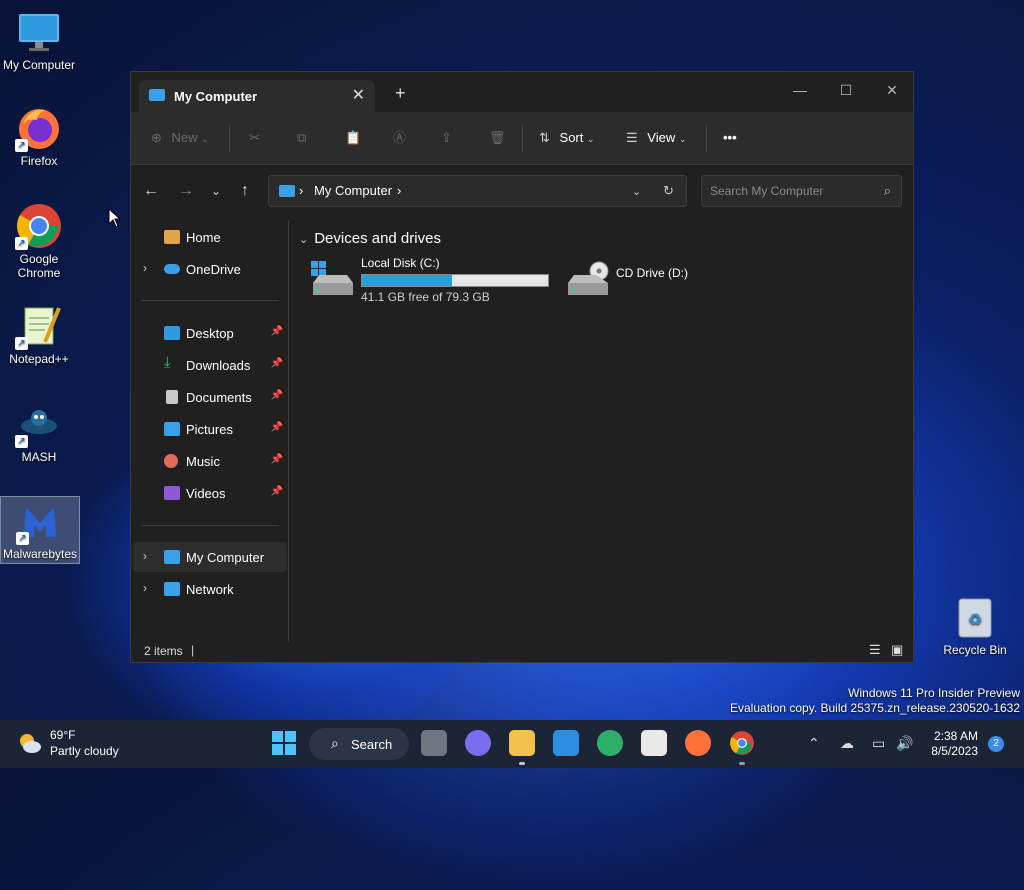 Image resolution: width=1024 pixels, height=890 pixels. I want to click on store-icon, so click(654, 743).